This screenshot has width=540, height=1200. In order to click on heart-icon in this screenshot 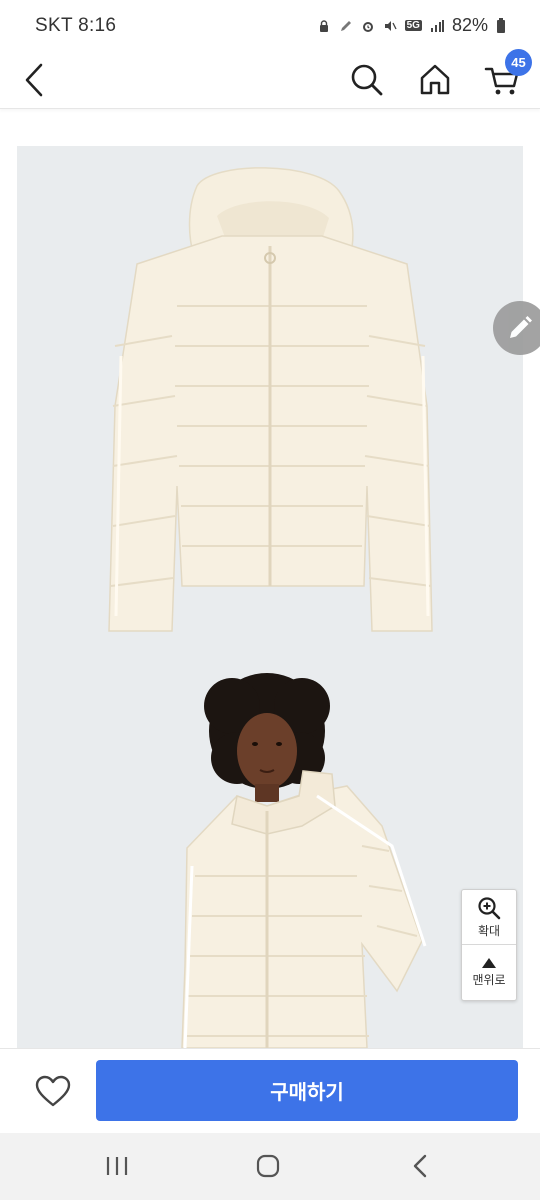, I will do `click(53, 1091)`.